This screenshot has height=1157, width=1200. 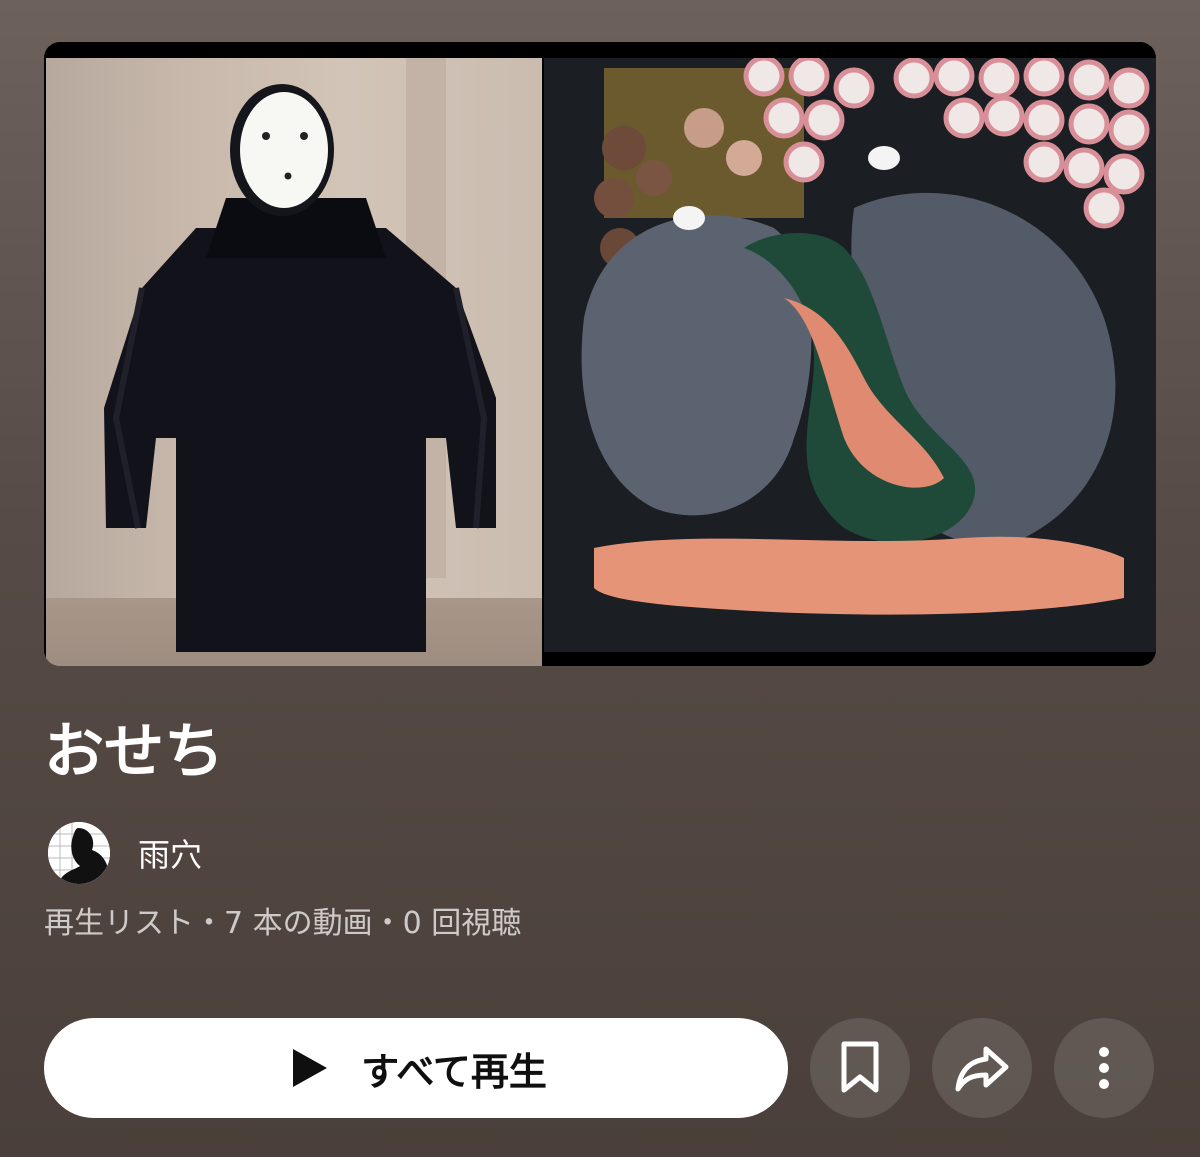 I want to click on share-button, so click(x=982, y=1068).